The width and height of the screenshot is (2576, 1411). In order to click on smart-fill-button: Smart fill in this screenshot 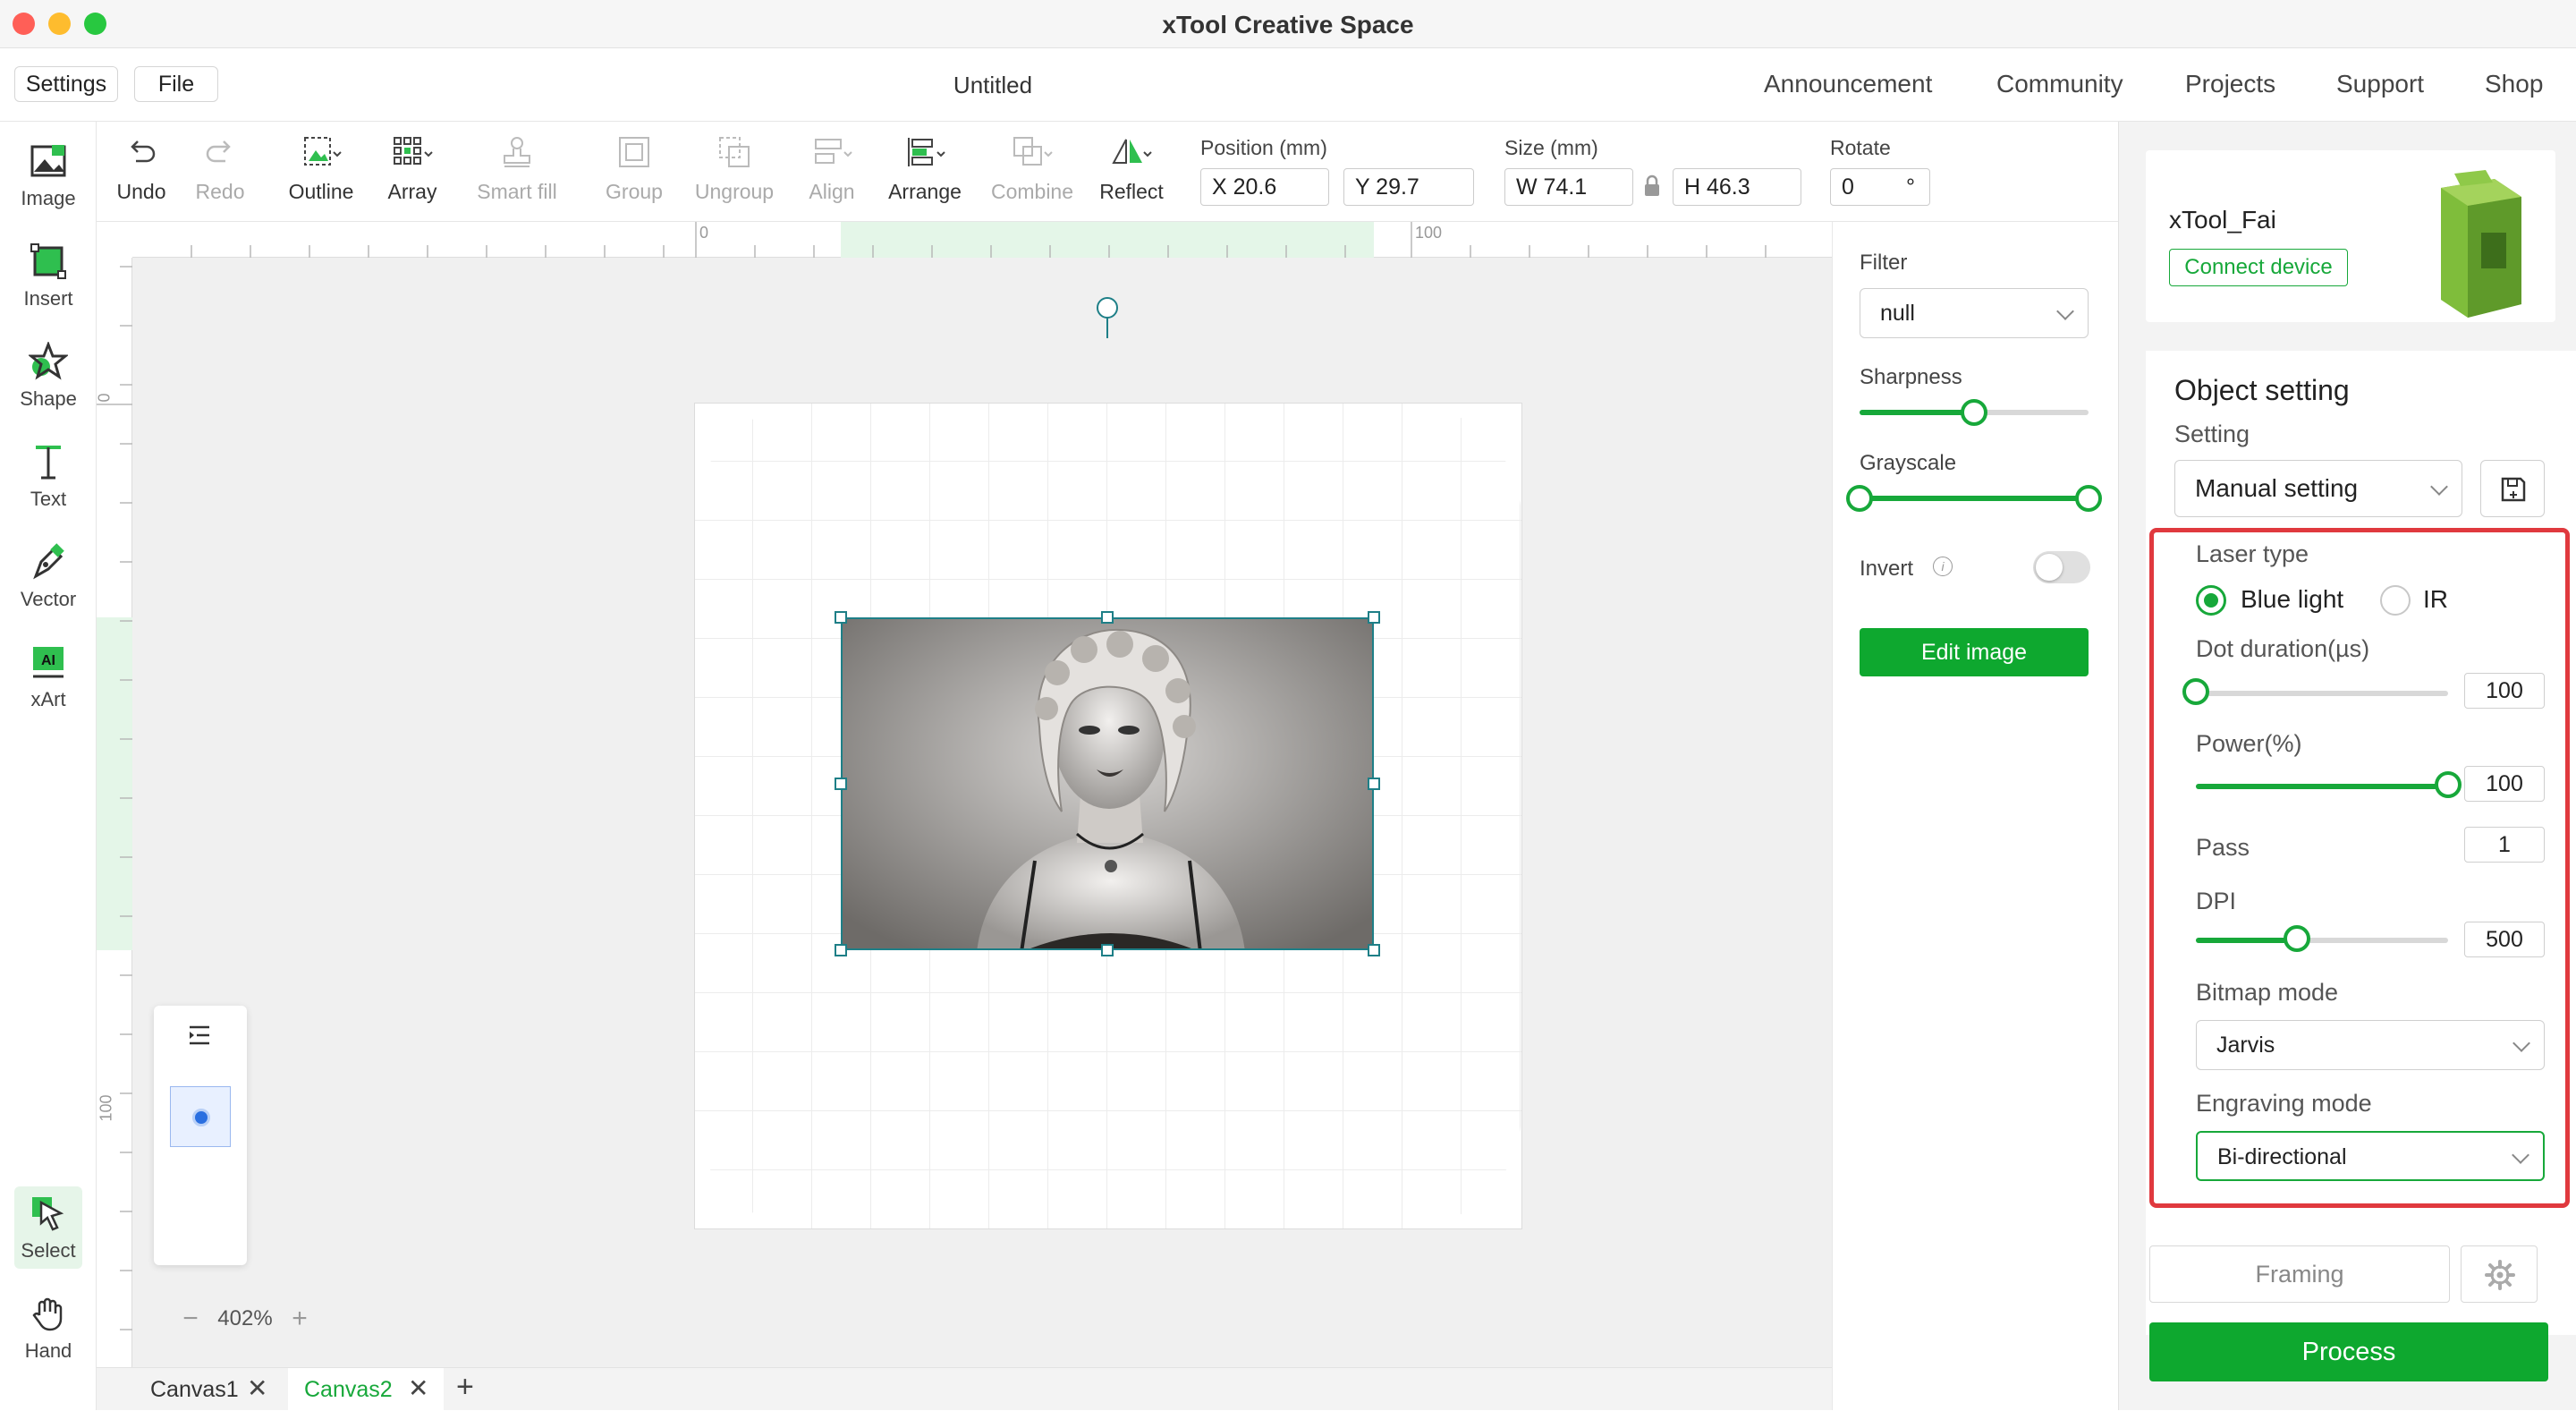, I will do `click(517, 169)`.